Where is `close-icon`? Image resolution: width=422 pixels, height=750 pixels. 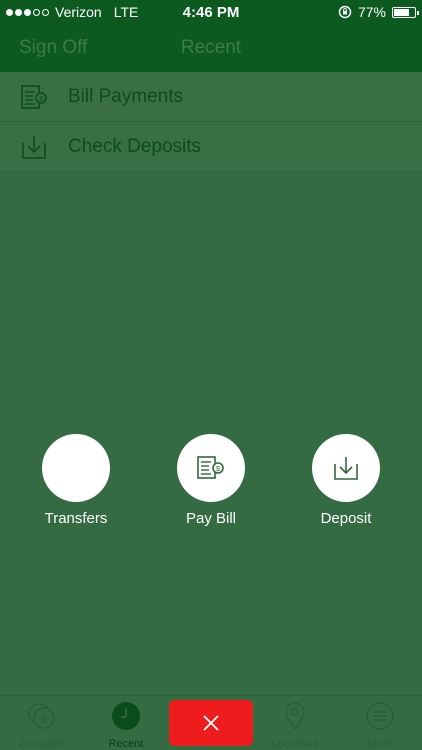 close-icon is located at coordinates (211, 723).